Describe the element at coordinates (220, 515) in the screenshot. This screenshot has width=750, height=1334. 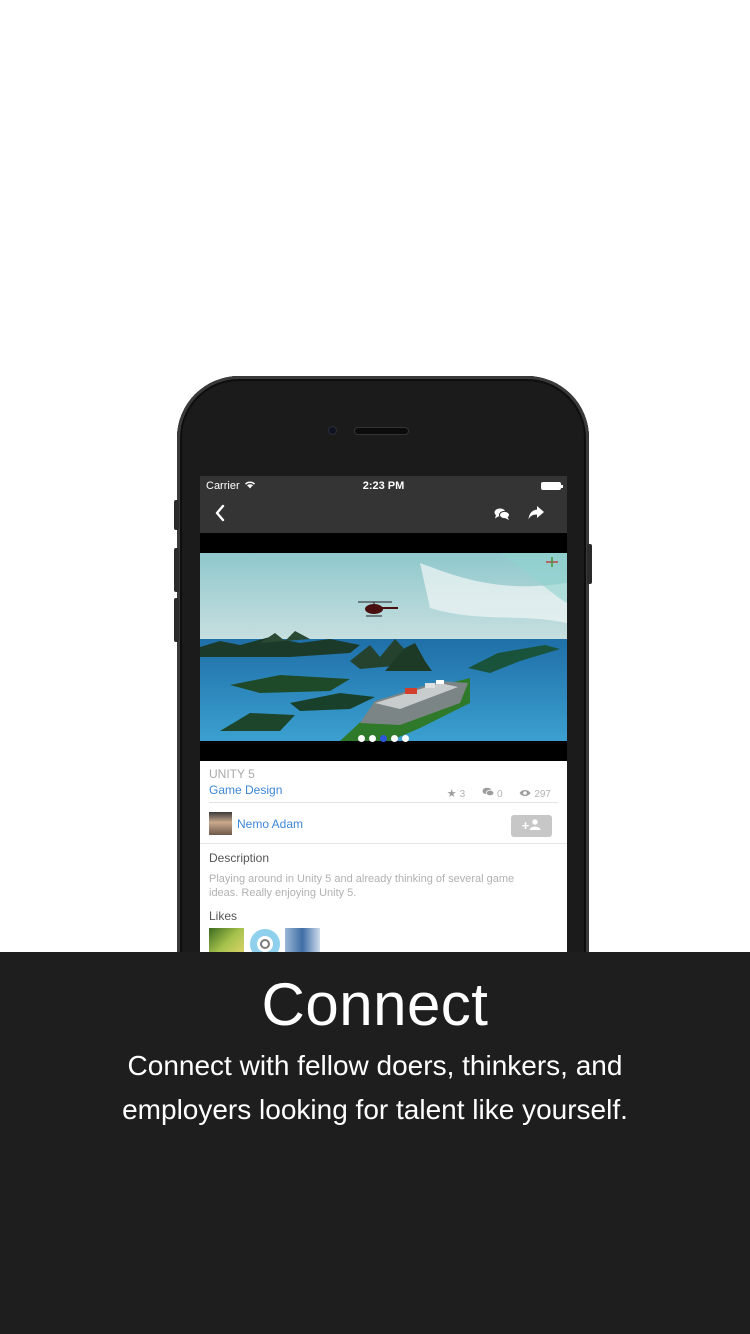
I see `chevron-left-icon` at that location.